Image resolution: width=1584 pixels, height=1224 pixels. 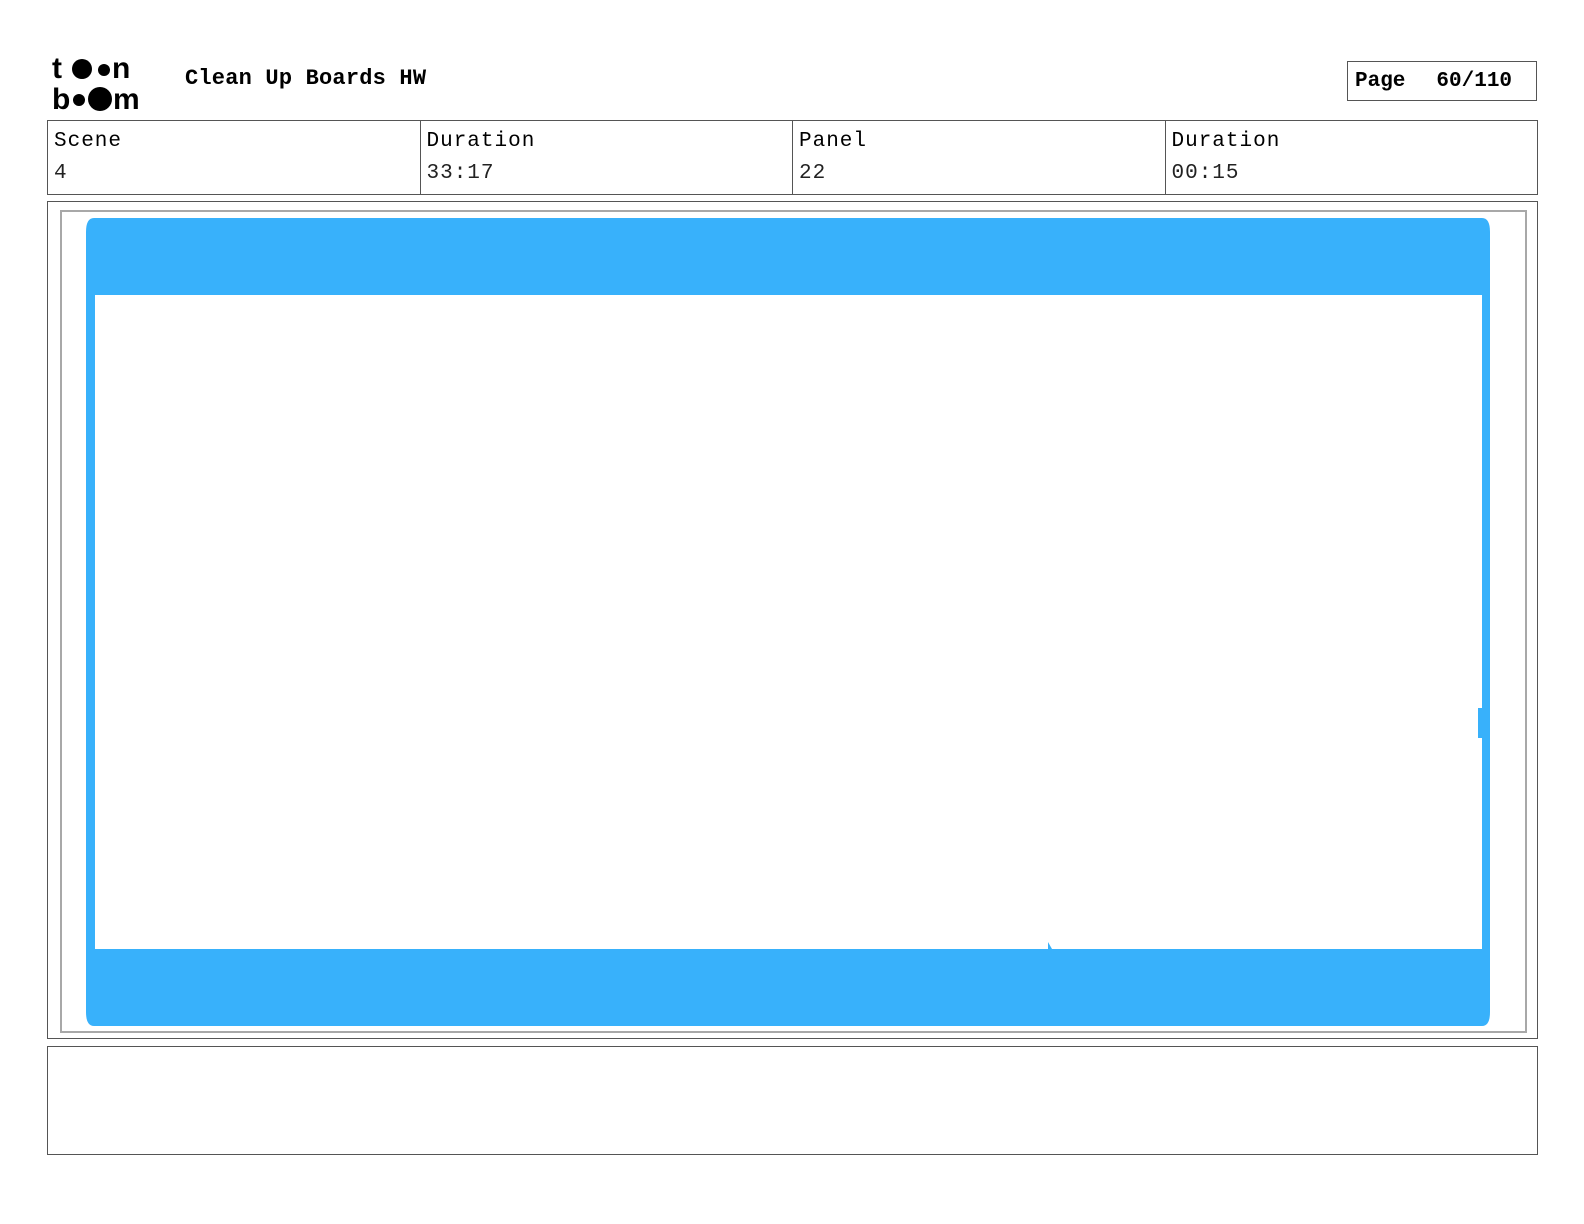 What do you see at coordinates (96, 82) in the screenshot?
I see `toon-boom-logo: t n b m` at bounding box center [96, 82].